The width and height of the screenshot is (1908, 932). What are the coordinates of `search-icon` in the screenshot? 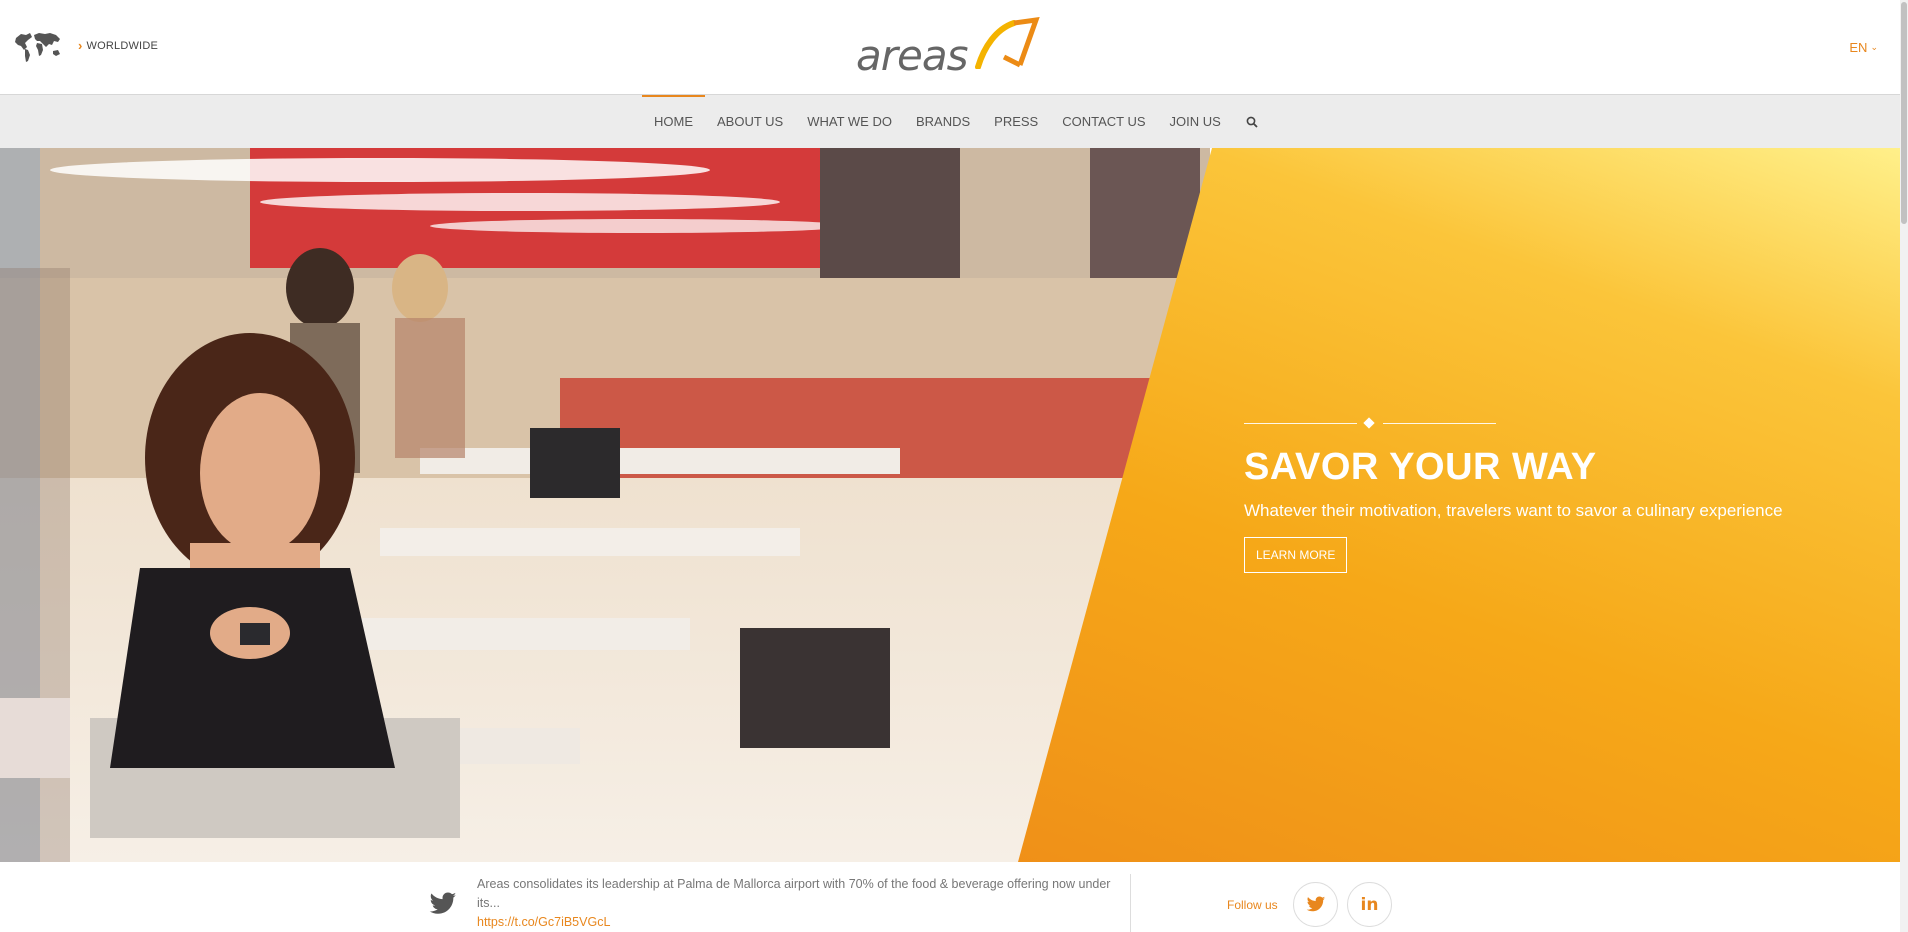 It's located at (1252, 122).